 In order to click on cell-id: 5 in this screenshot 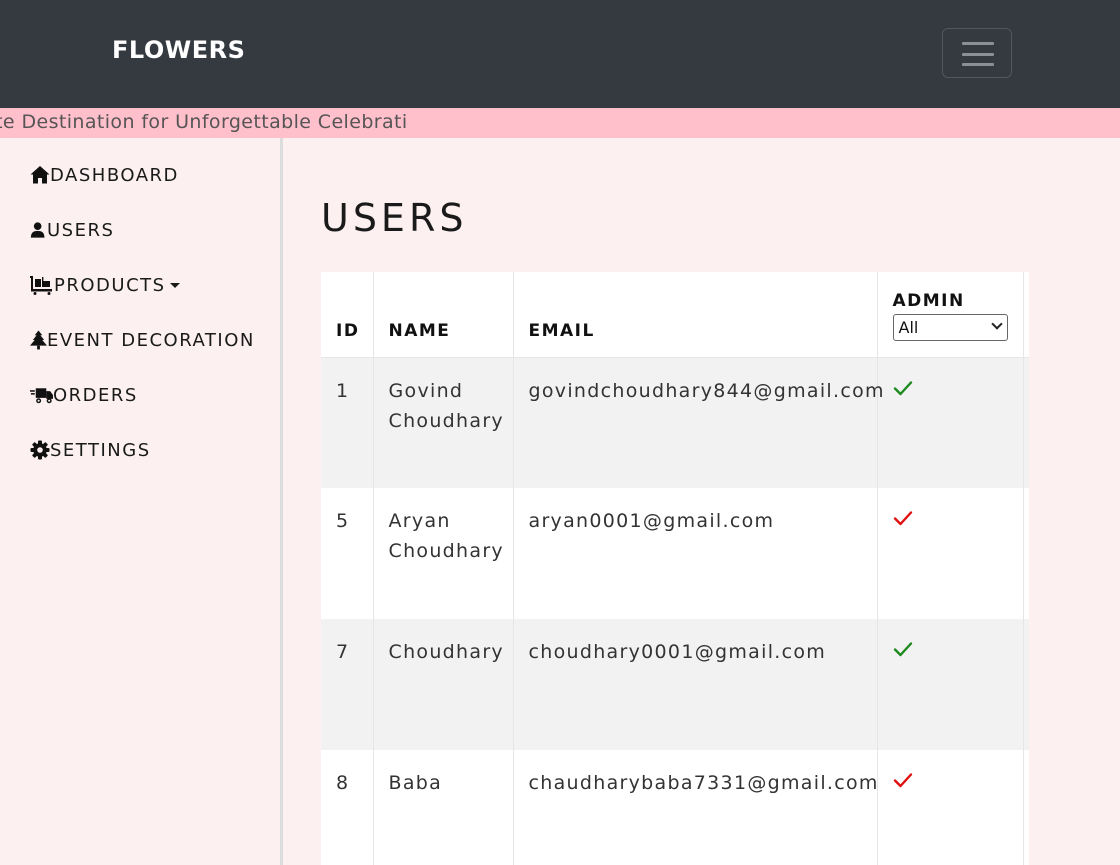, I will do `click(347, 553)`.